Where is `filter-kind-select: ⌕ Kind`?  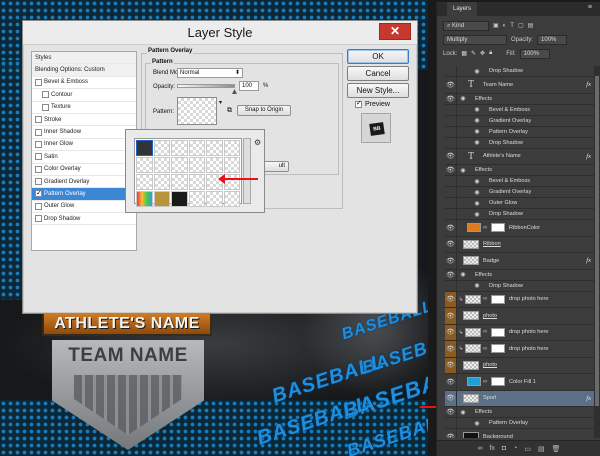 filter-kind-select: ⌕ Kind is located at coordinates (466, 25).